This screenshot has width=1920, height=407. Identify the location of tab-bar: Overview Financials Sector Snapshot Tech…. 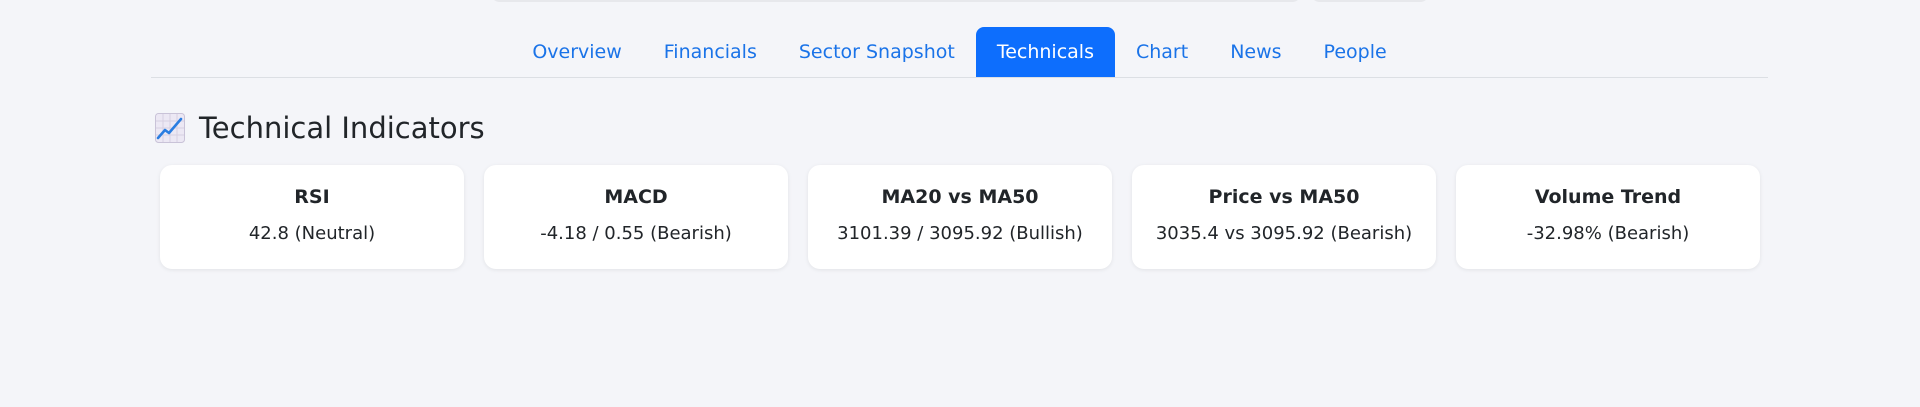
(959, 52).